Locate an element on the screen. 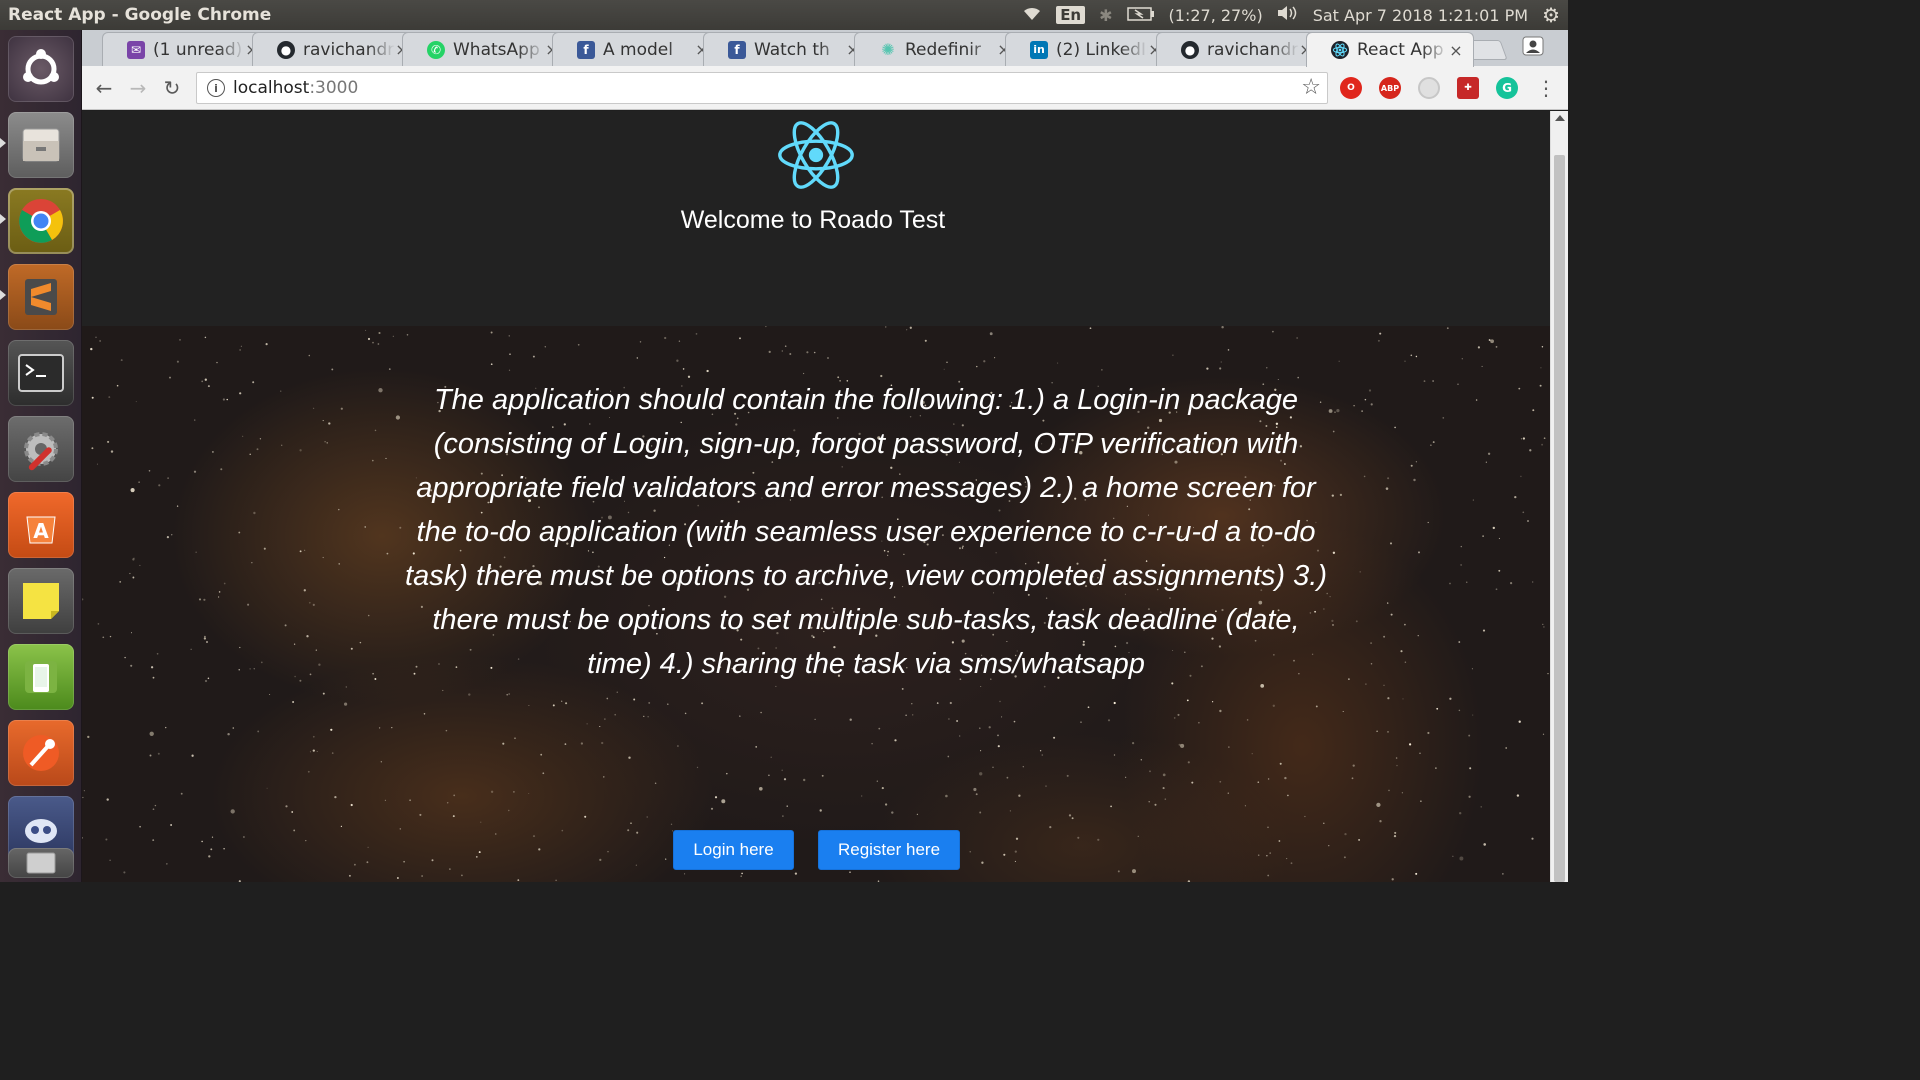  tab-title: (1 unread) is located at coordinates (198, 49).